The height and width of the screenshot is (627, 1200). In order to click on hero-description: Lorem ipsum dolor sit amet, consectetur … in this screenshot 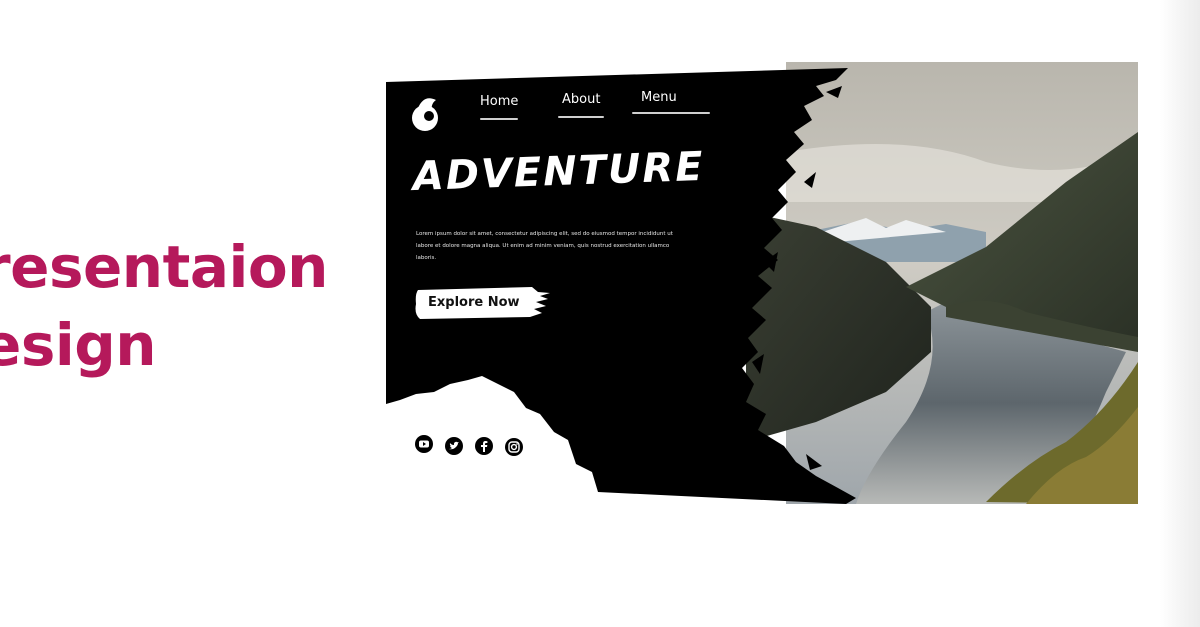, I will do `click(544, 246)`.